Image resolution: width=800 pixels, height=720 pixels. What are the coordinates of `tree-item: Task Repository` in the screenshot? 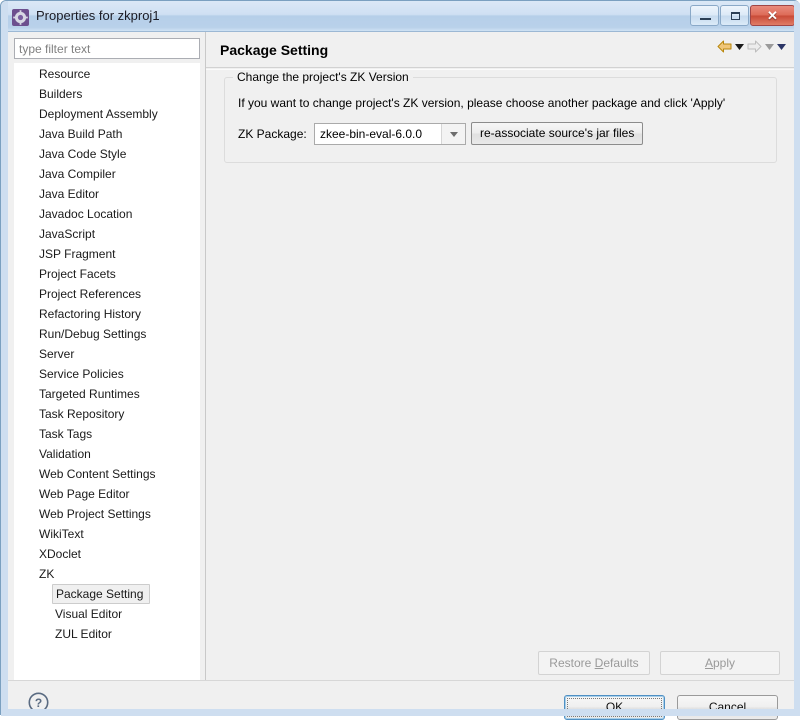 It's located at (107, 414).